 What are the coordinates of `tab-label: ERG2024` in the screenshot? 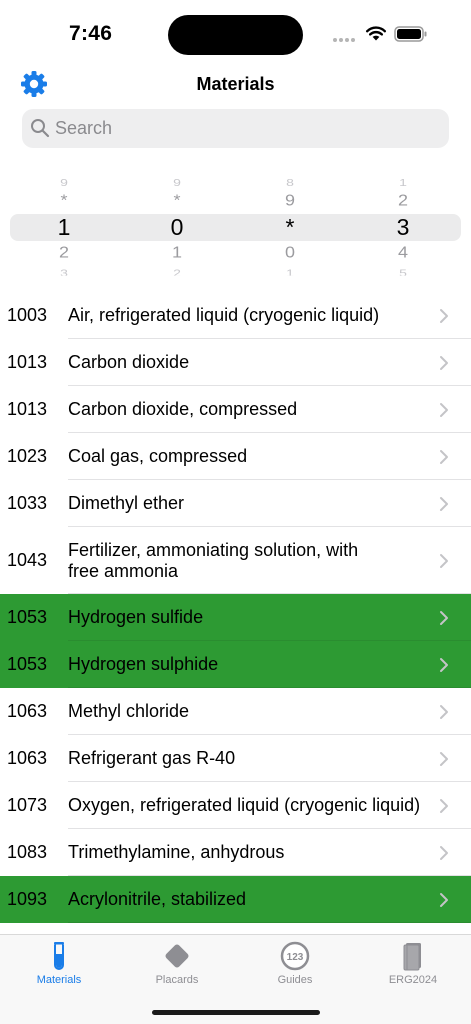 It's located at (413, 980).